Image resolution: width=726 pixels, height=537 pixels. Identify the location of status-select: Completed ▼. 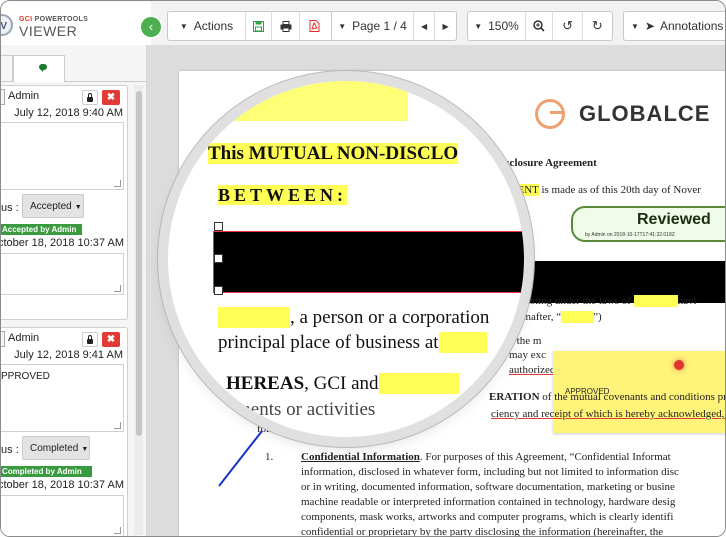
(56, 448).